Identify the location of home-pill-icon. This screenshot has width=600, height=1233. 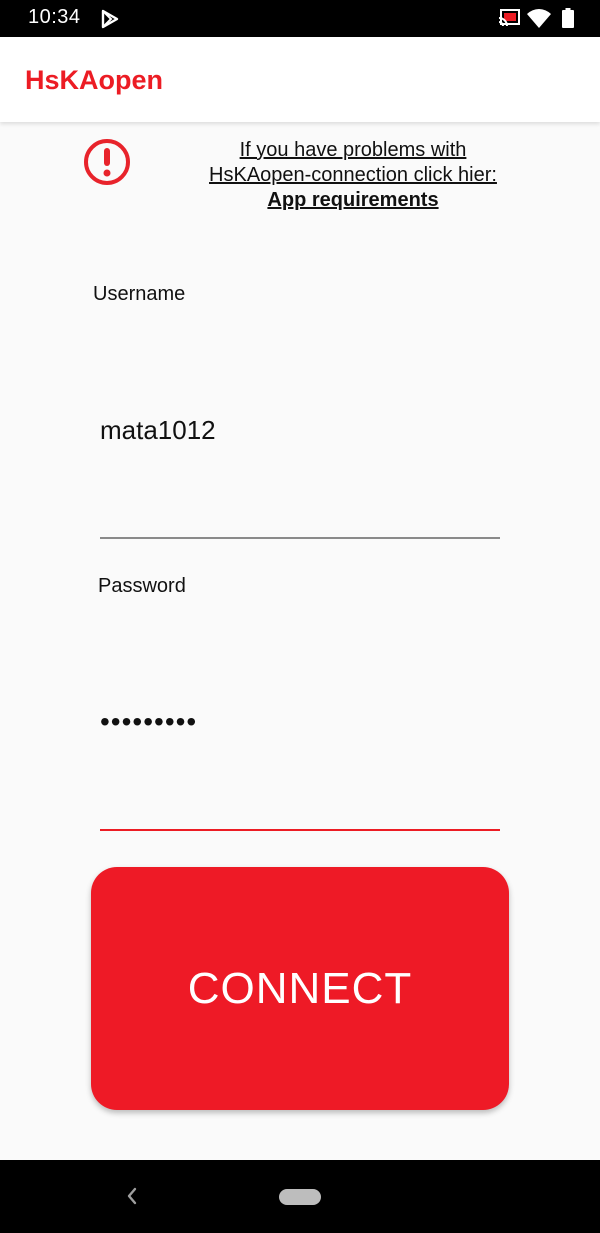
(300, 1197).